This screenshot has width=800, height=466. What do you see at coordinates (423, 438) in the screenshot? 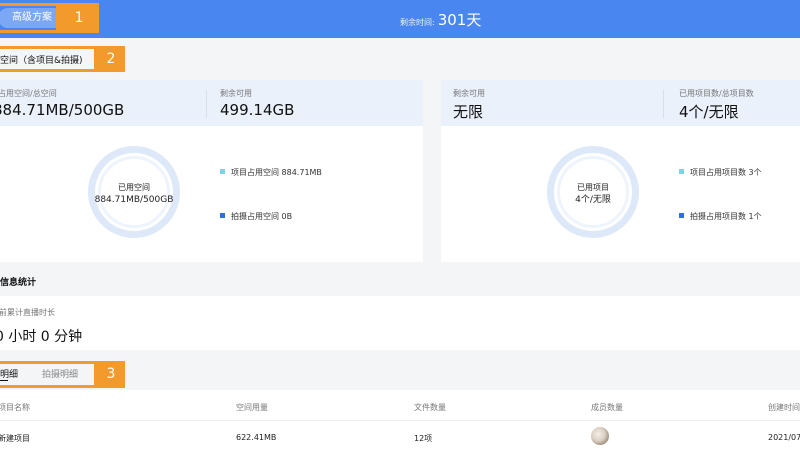
I see `cell-file-count: 12项` at bounding box center [423, 438].